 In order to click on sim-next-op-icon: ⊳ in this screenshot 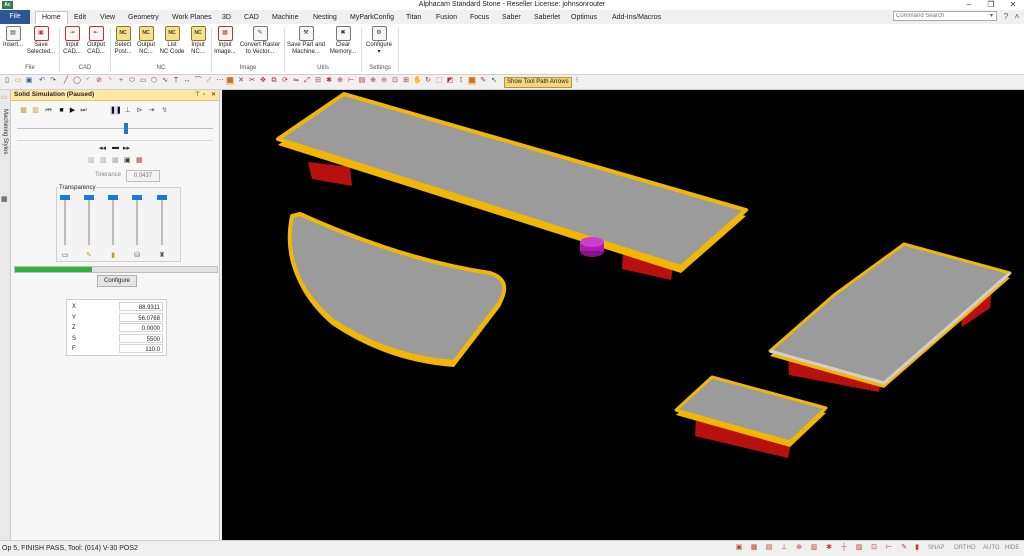, I will do `click(139, 110)`.